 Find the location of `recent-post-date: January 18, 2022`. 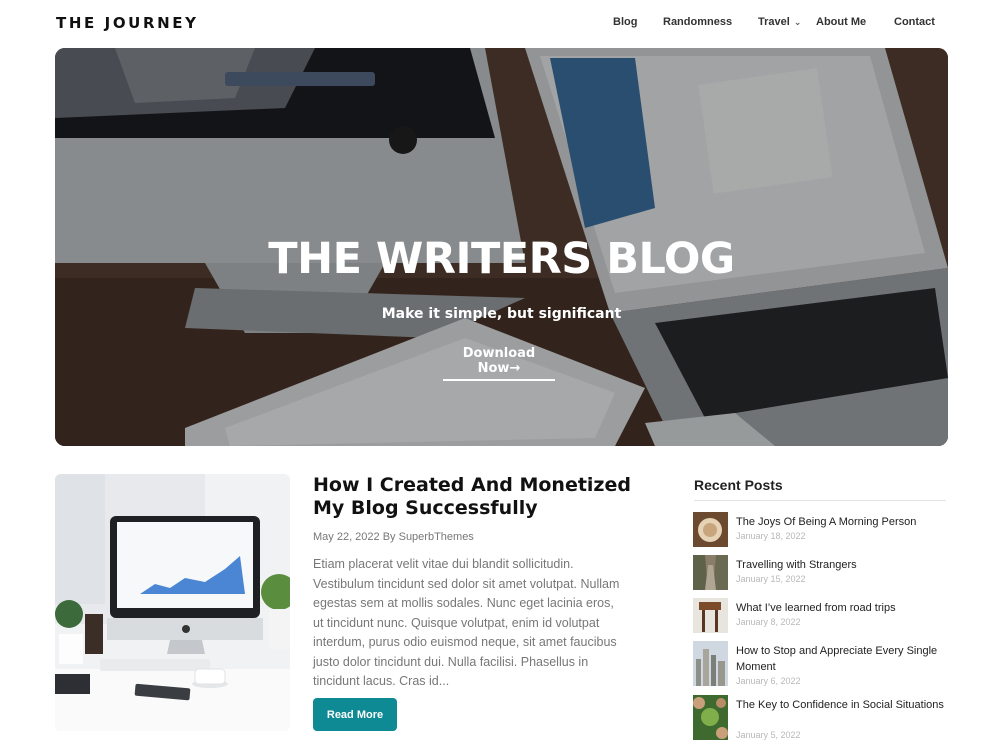

recent-post-date: January 18, 2022 is located at coordinates (771, 536).